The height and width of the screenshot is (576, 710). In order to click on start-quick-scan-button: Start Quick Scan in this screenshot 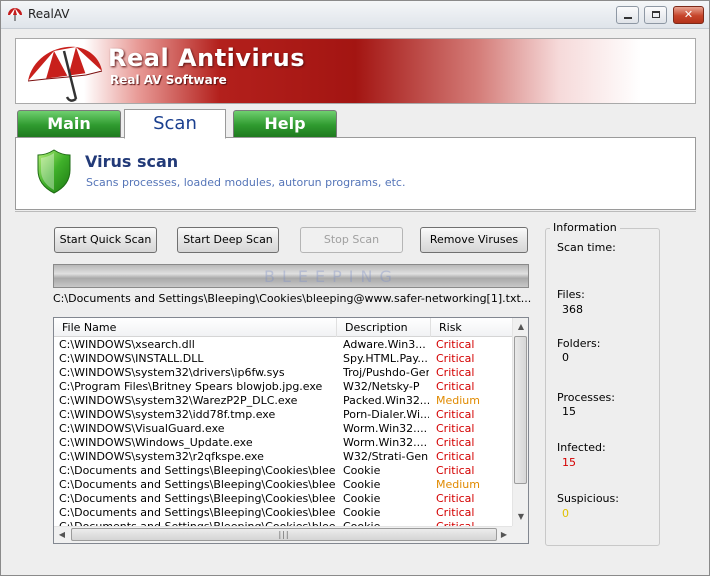, I will do `click(105, 240)`.